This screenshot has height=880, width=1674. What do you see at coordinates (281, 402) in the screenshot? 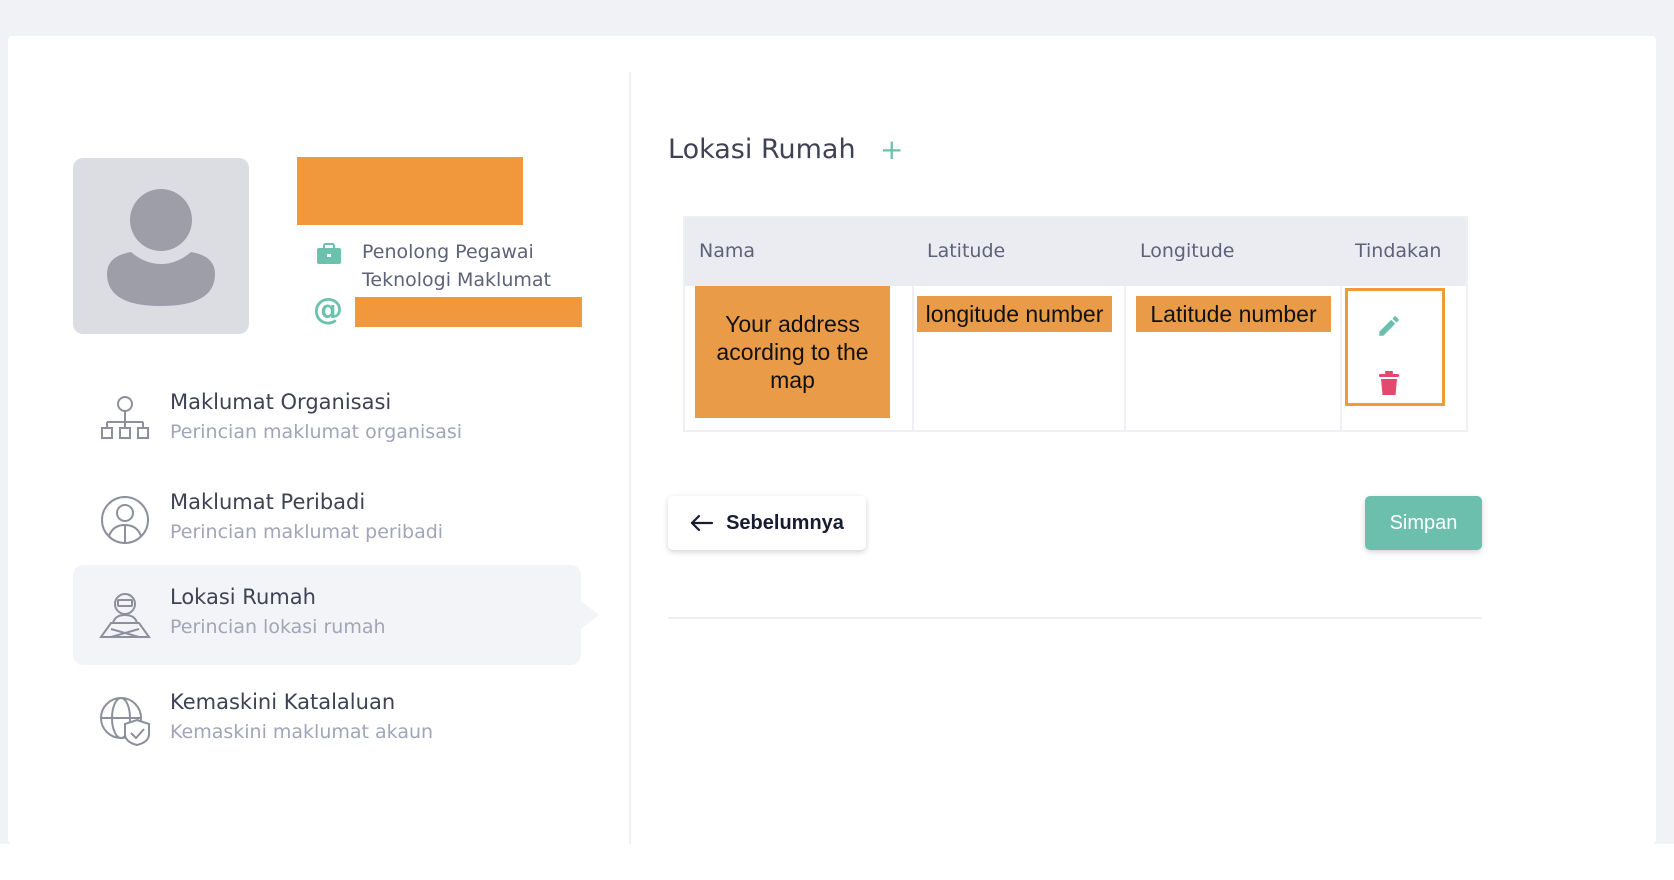
I see `nav-item-title: Maklumat Organisasi` at bounding box center [281, 402].